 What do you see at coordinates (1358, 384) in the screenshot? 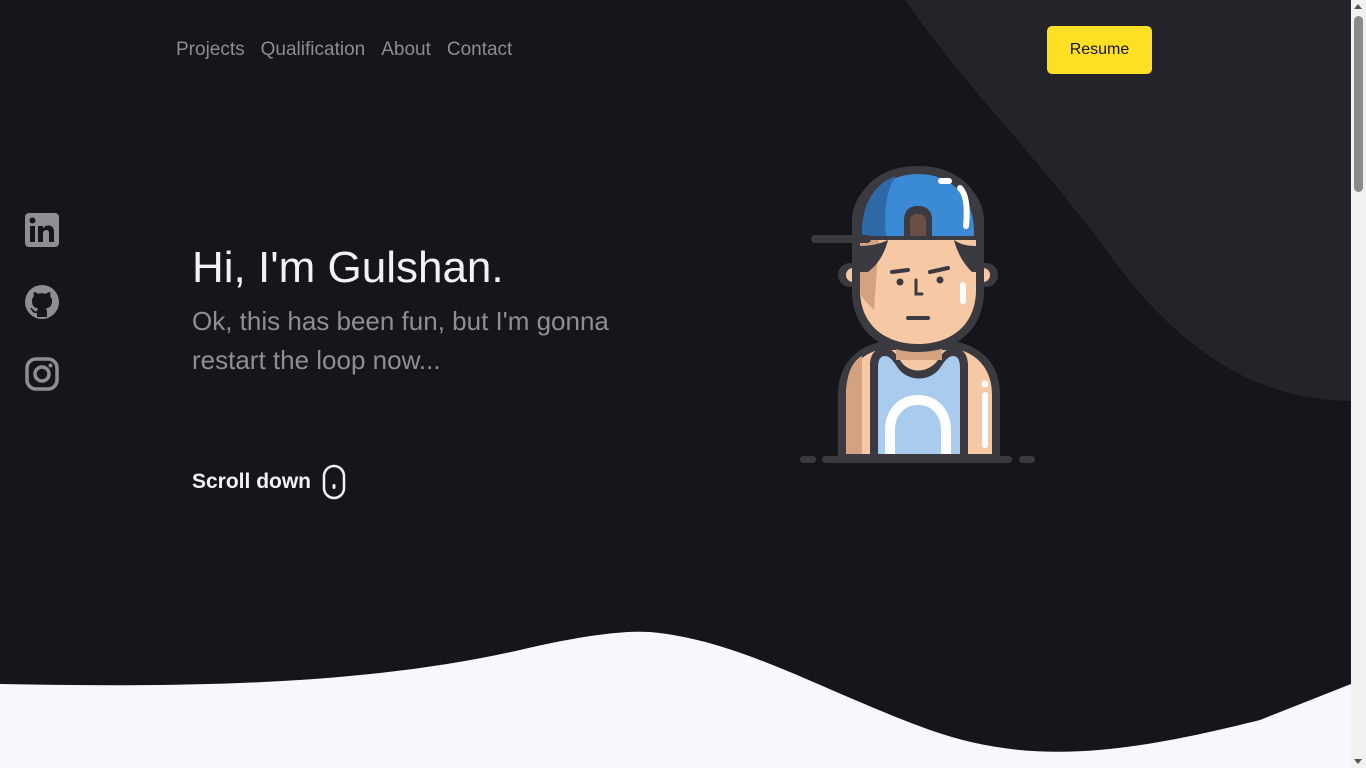
I see `vertical-scrollbar` at bounding box center [1358, 384].